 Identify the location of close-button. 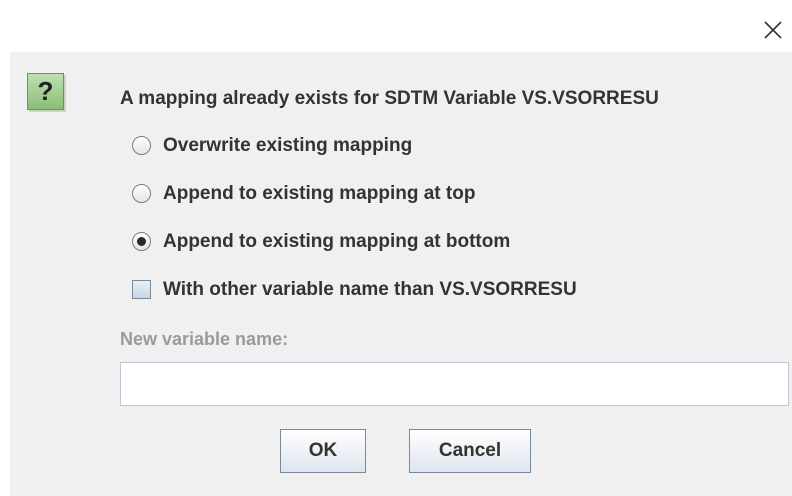
(772, 29).